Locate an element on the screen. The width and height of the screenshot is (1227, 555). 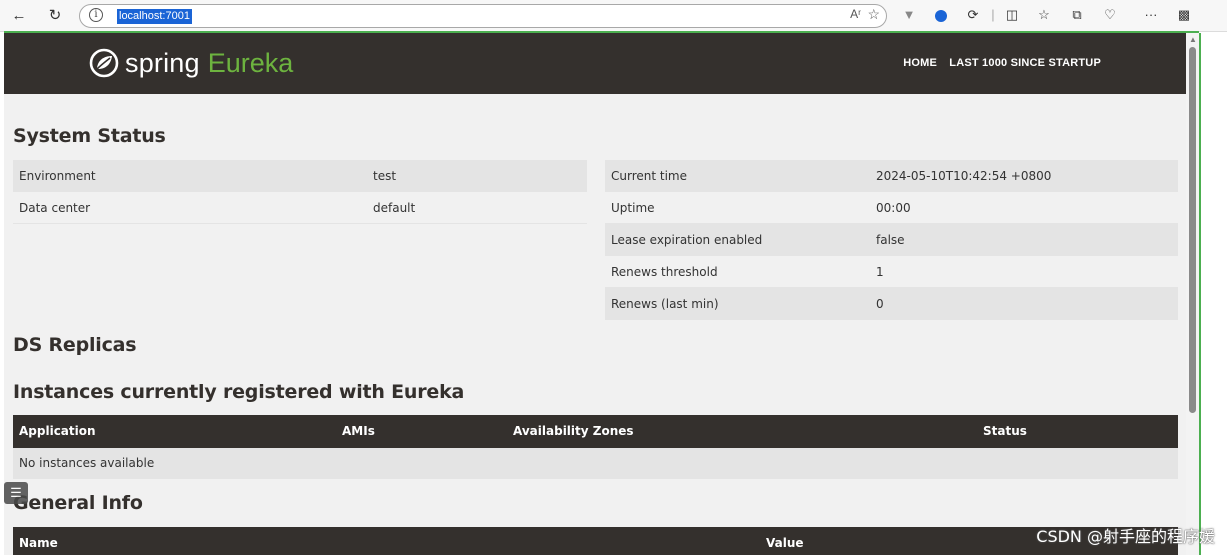
table-row: Lease expiration enabled false is located at coordinates (891, 240).